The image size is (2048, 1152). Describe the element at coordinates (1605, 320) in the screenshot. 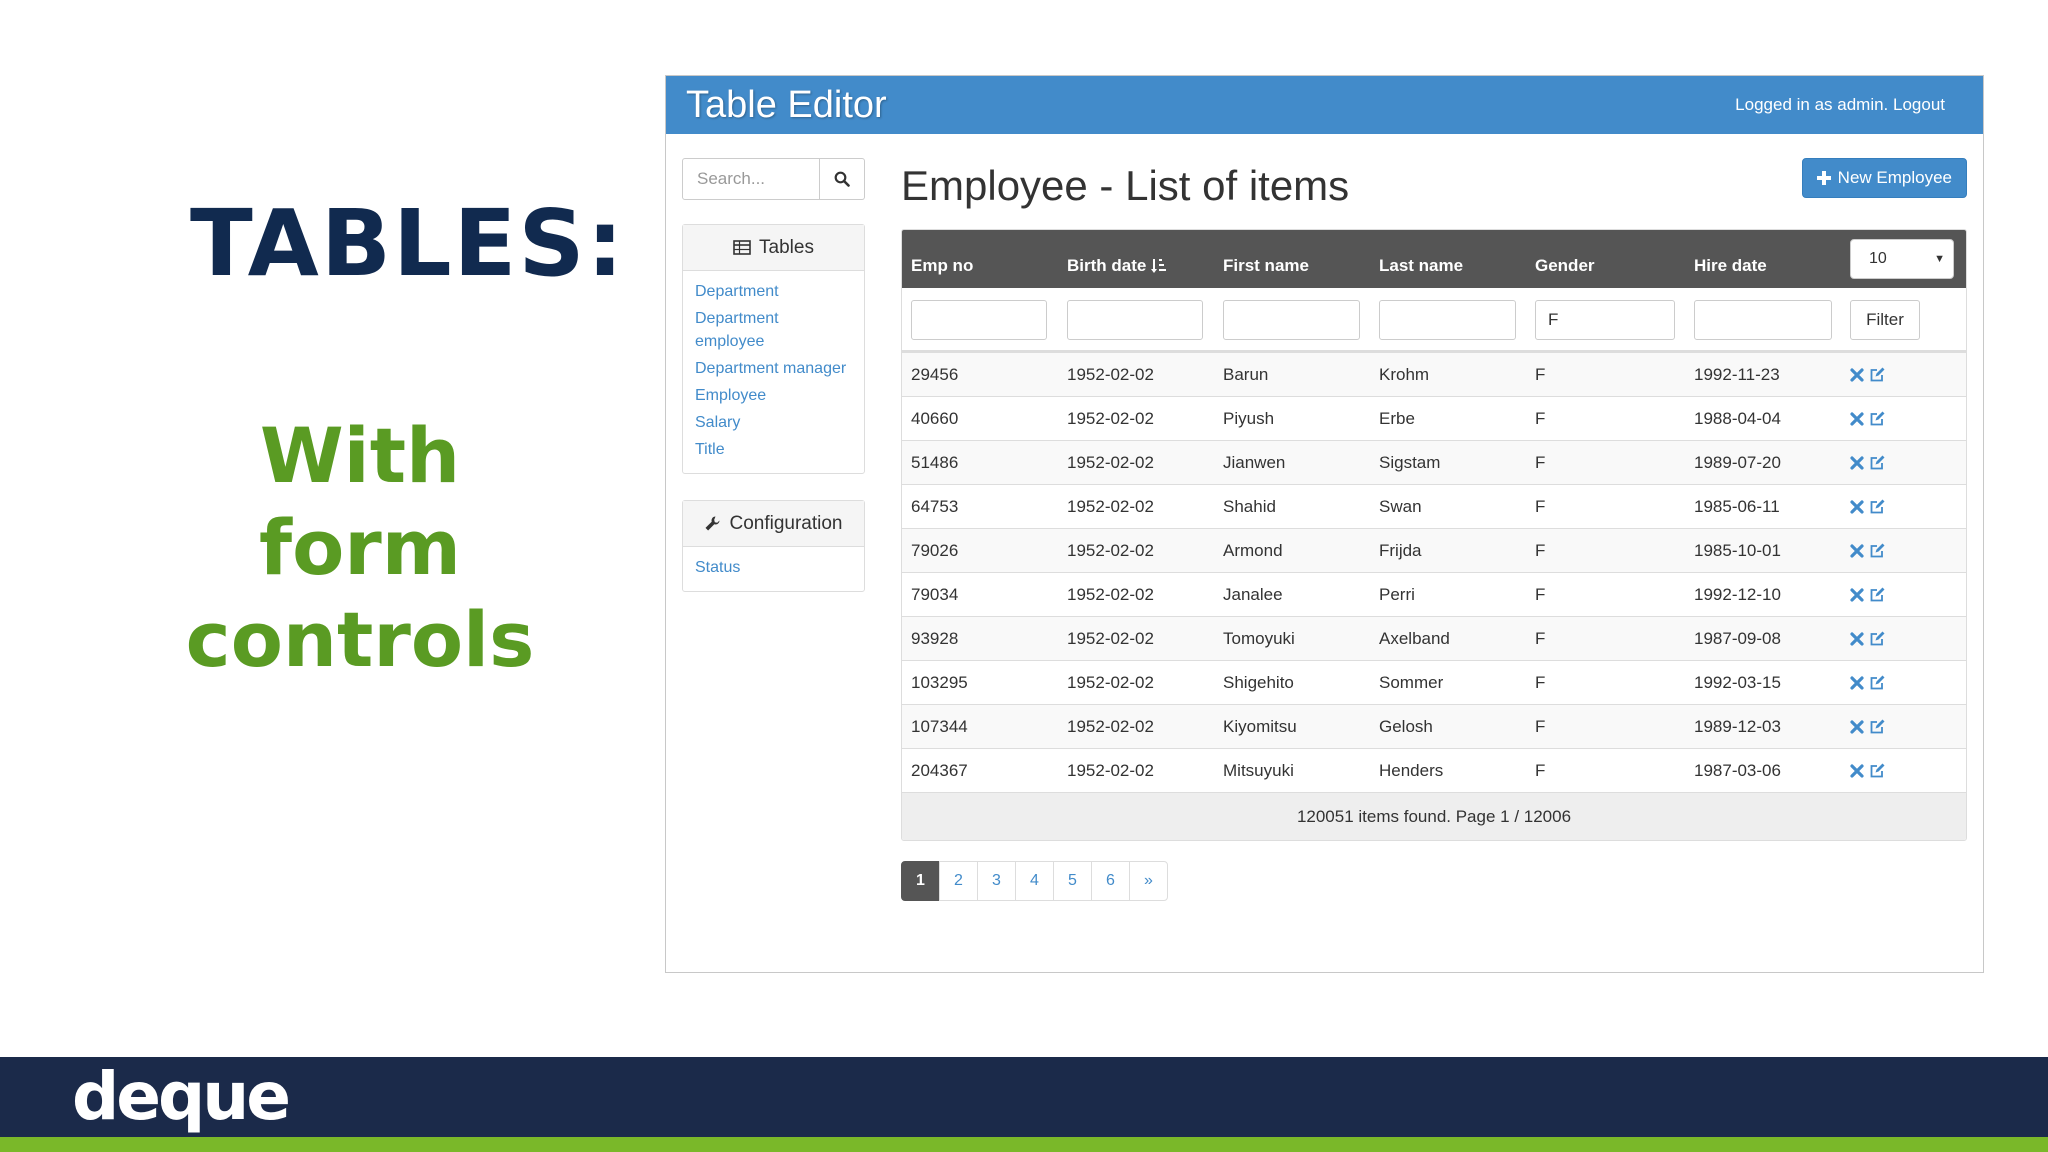

I see `filter-input-gender: F` at that location.